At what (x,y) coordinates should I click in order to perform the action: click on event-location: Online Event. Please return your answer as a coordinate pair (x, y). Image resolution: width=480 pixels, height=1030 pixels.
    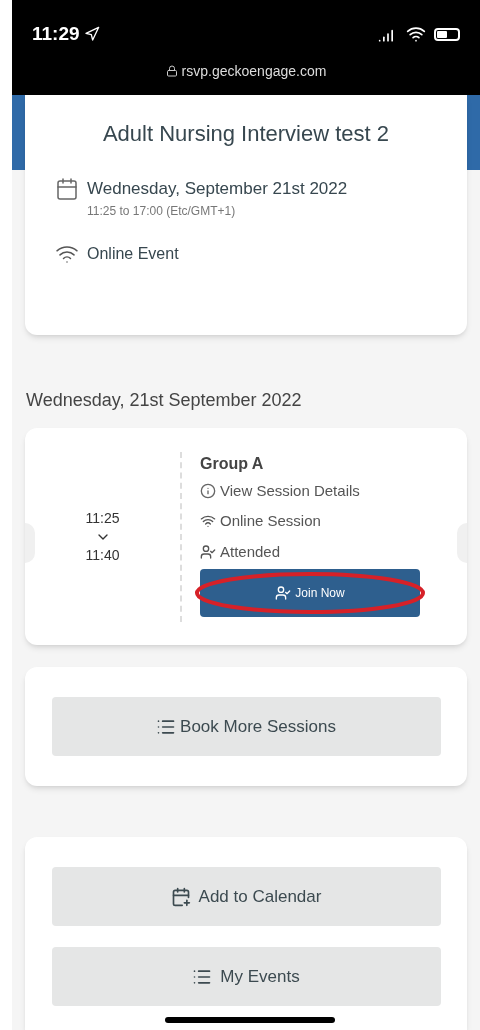
    Looking at the image, I should click on (133, 253).